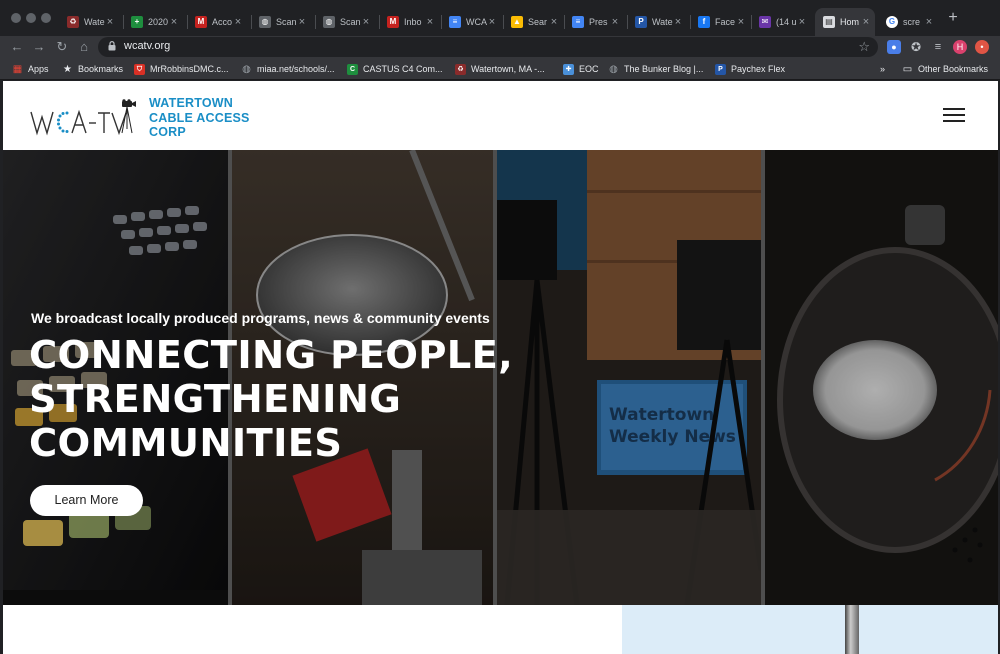 The height and width of the screenshot is (654, 1000). I want to click on back-arrow-icon: ←, so click(17, 47).